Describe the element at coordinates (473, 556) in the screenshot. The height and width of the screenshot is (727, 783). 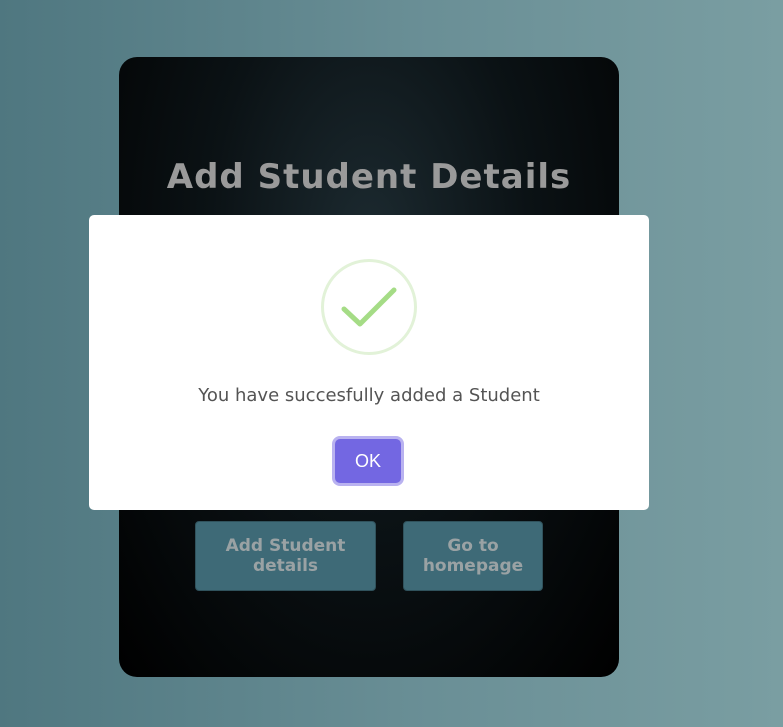
I see `go-to-homepage-button: Go to homepage` at that location.